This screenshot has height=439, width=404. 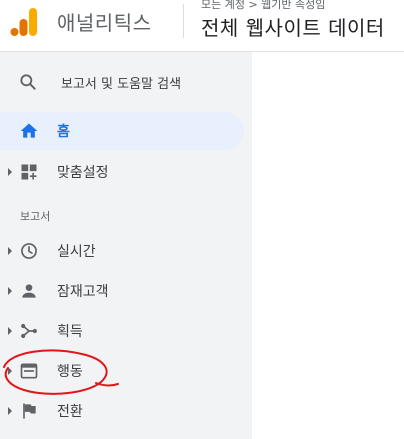 What do you see at coordinates (35, 216) in the screenshot?
I see `reports-section-heading: 보고서` at bounding box center [35, 216].